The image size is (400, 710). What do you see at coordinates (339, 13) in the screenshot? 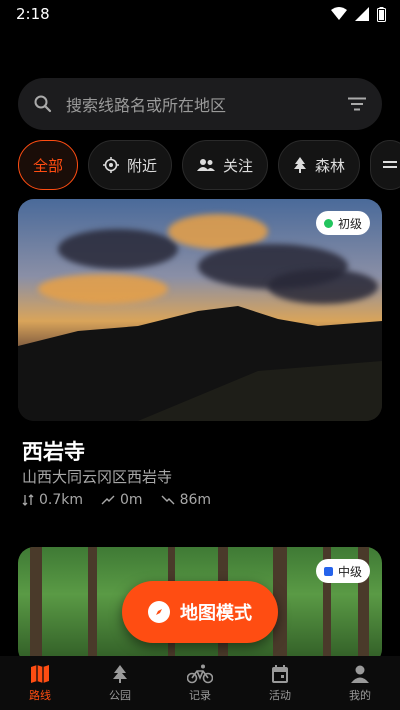
I see `wifi-icon` at bounding box center [339, 13].